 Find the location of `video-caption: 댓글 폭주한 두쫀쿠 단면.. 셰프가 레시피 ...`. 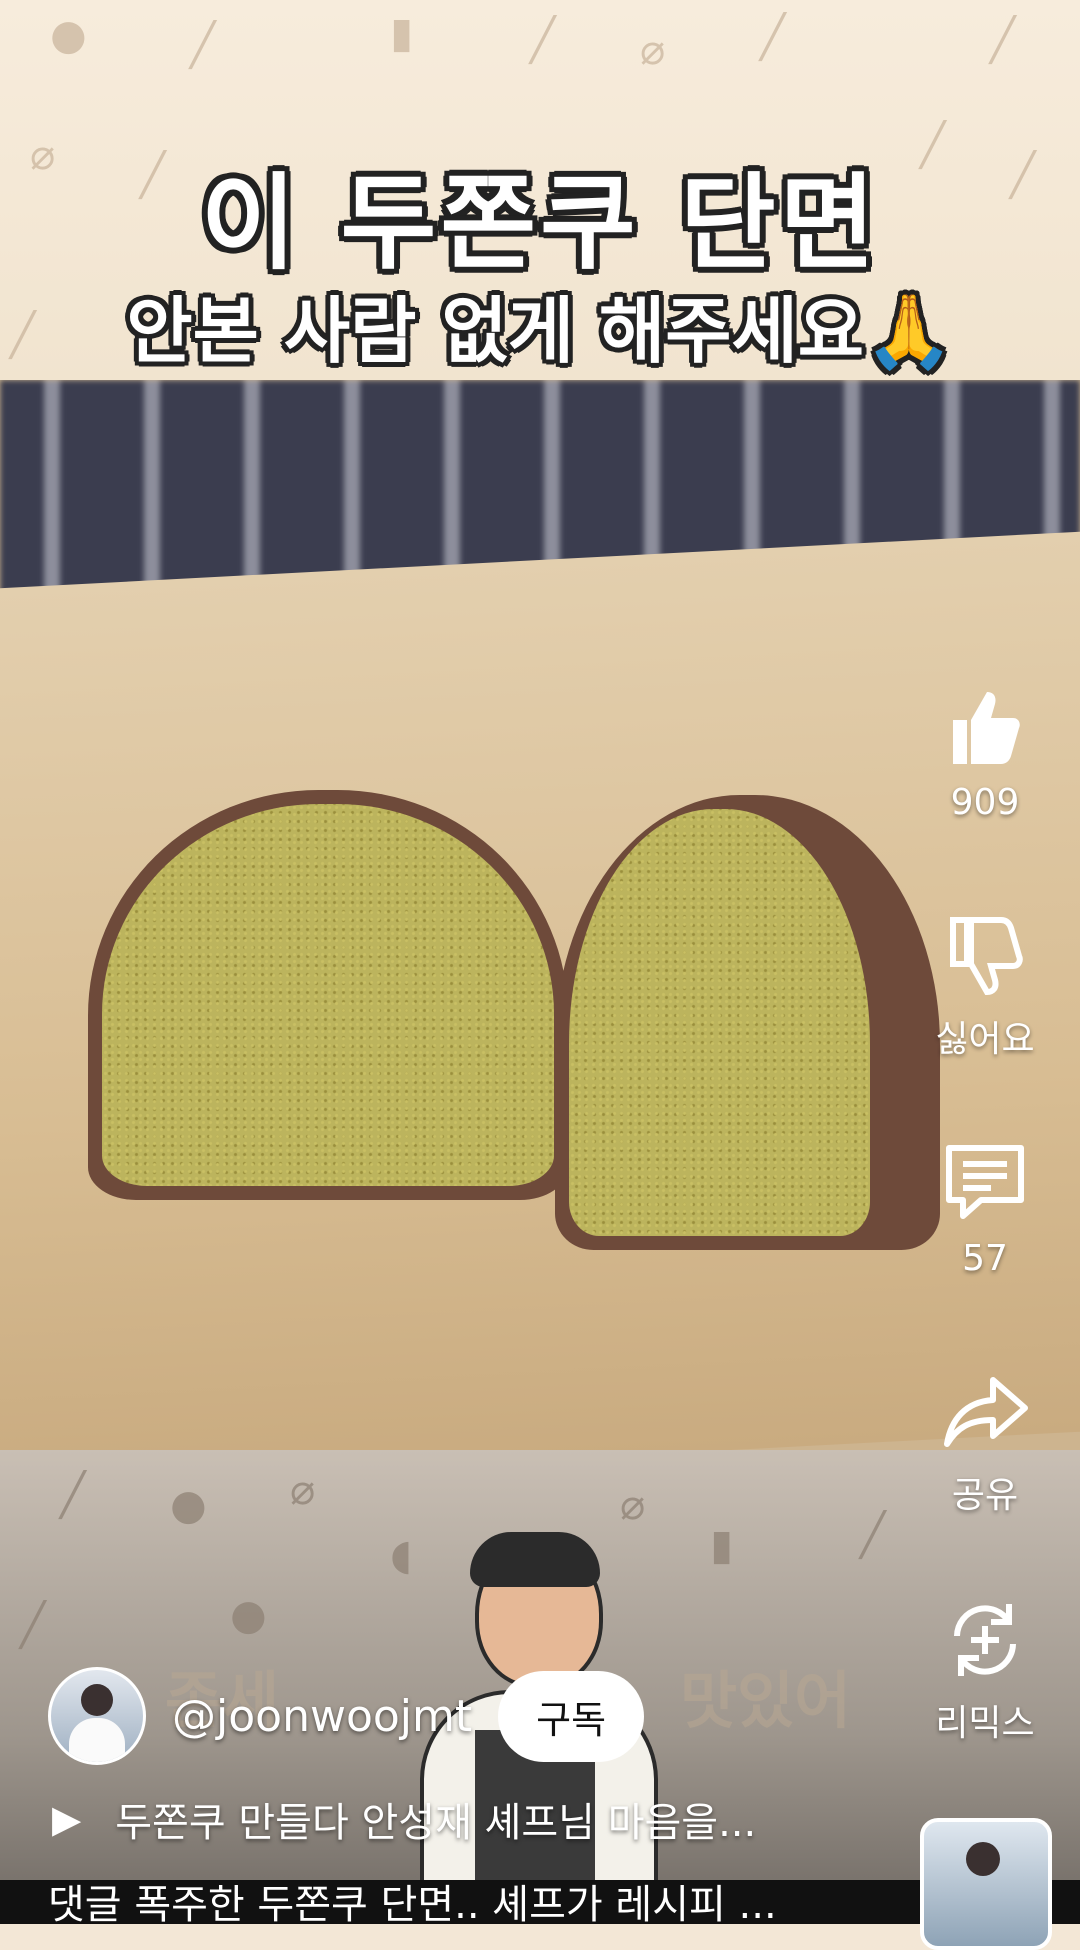

video-caption: 댓글 폭주한 두쫀쿠 단면.. 셰프가 레시피 ... is located at coordinates (468, 1901).